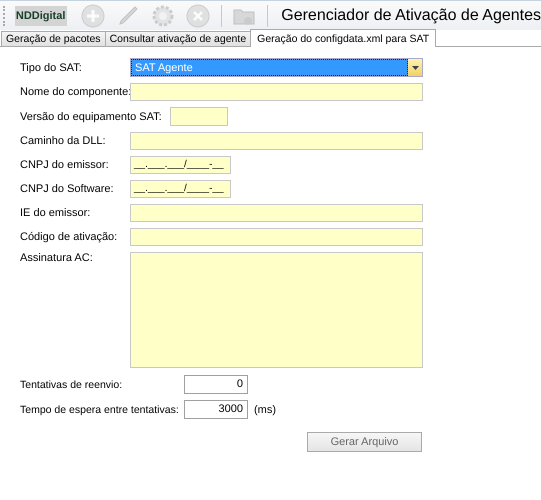  Describe the element at coordinates (63, 141) in the screenshot. I see `field-label: Caminho da DLL:` at that location.